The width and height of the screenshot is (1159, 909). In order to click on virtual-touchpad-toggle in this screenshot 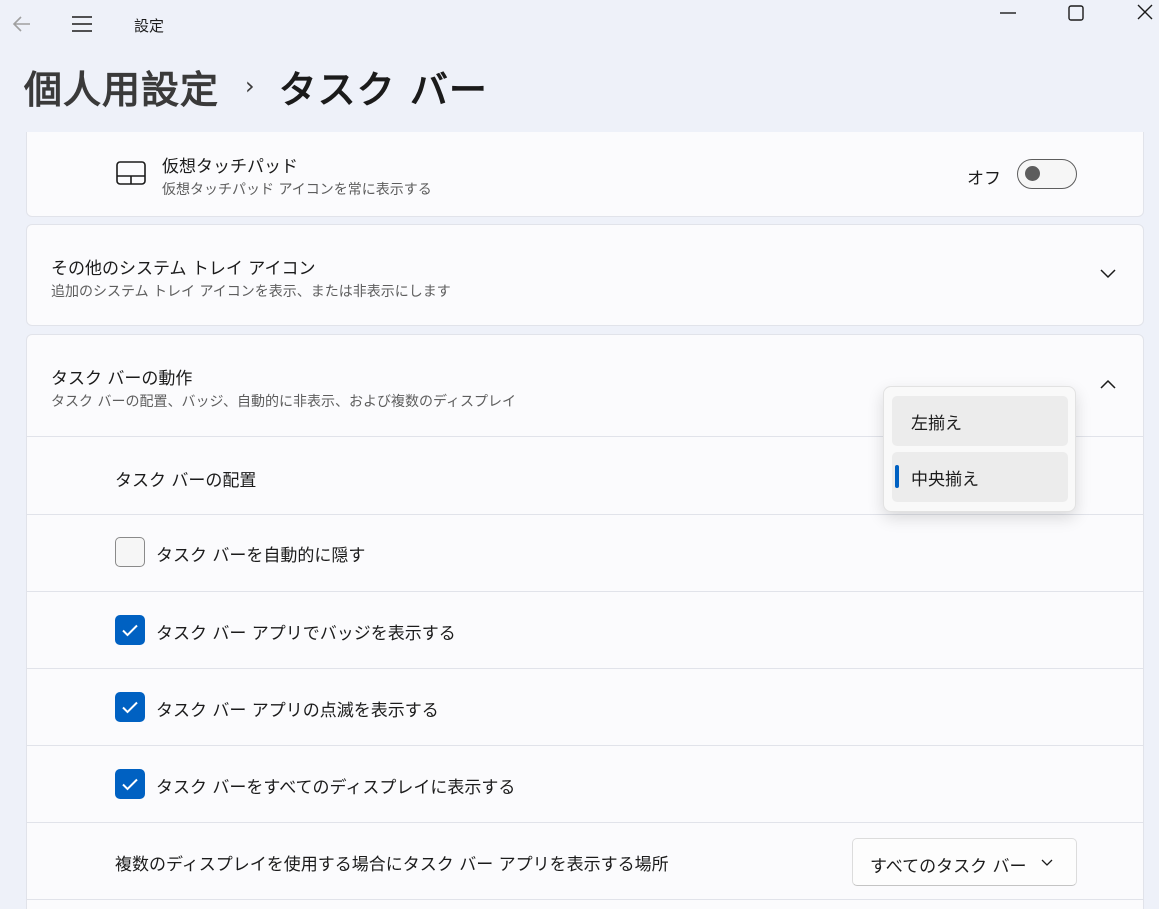, I will do `click(1047, 174)`.